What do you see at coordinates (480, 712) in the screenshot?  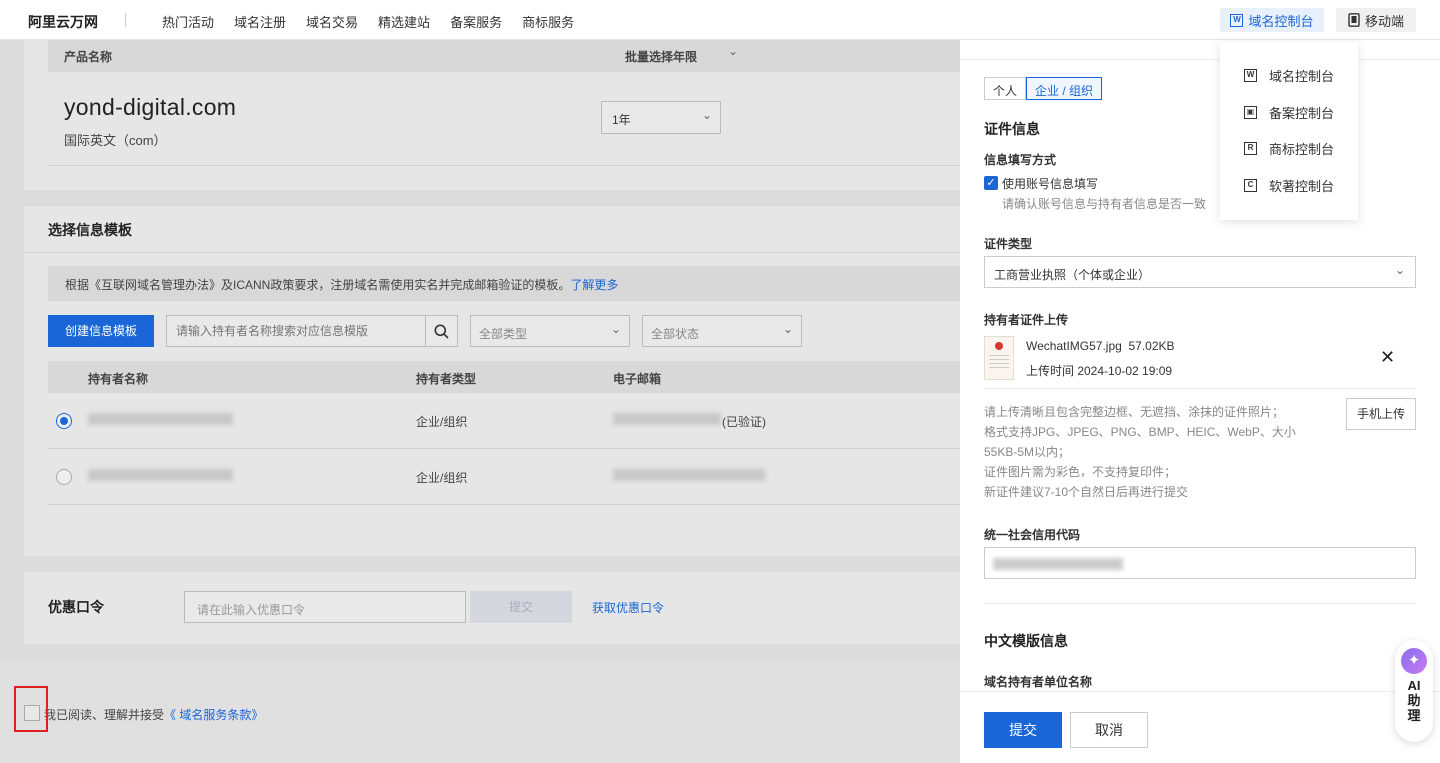 I see `agreement-bar: 我已阅读、理解并接受《 域名服务条款》` at bounding box center [480, 712].